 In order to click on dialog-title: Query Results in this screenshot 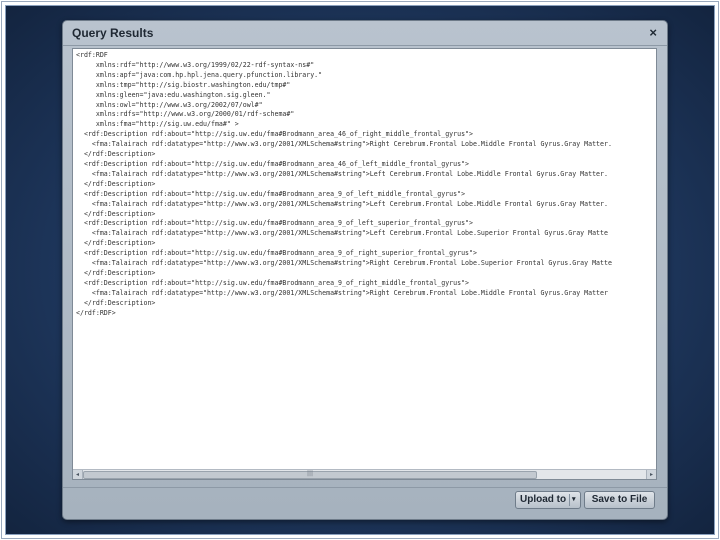, I will do `click(113, 33)`.